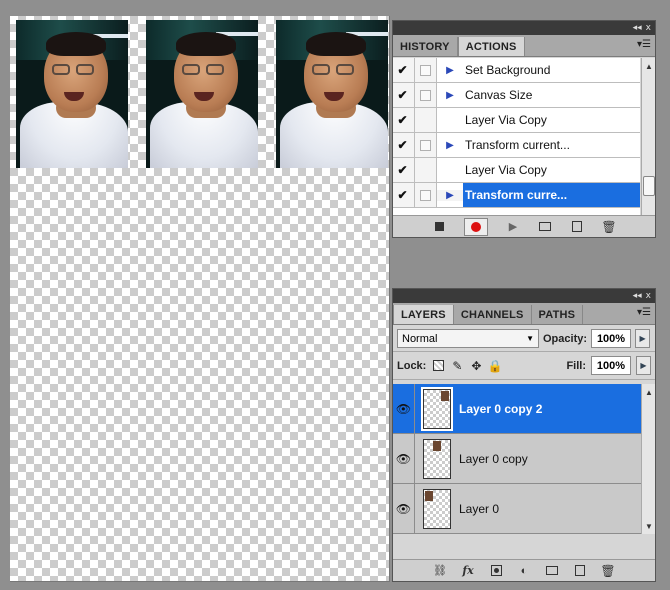 This screenshot has width=670, height=590. Describe the element at coordinates (479, 509) in the screenshot. I see `layer-name: Layer 0` at that location.